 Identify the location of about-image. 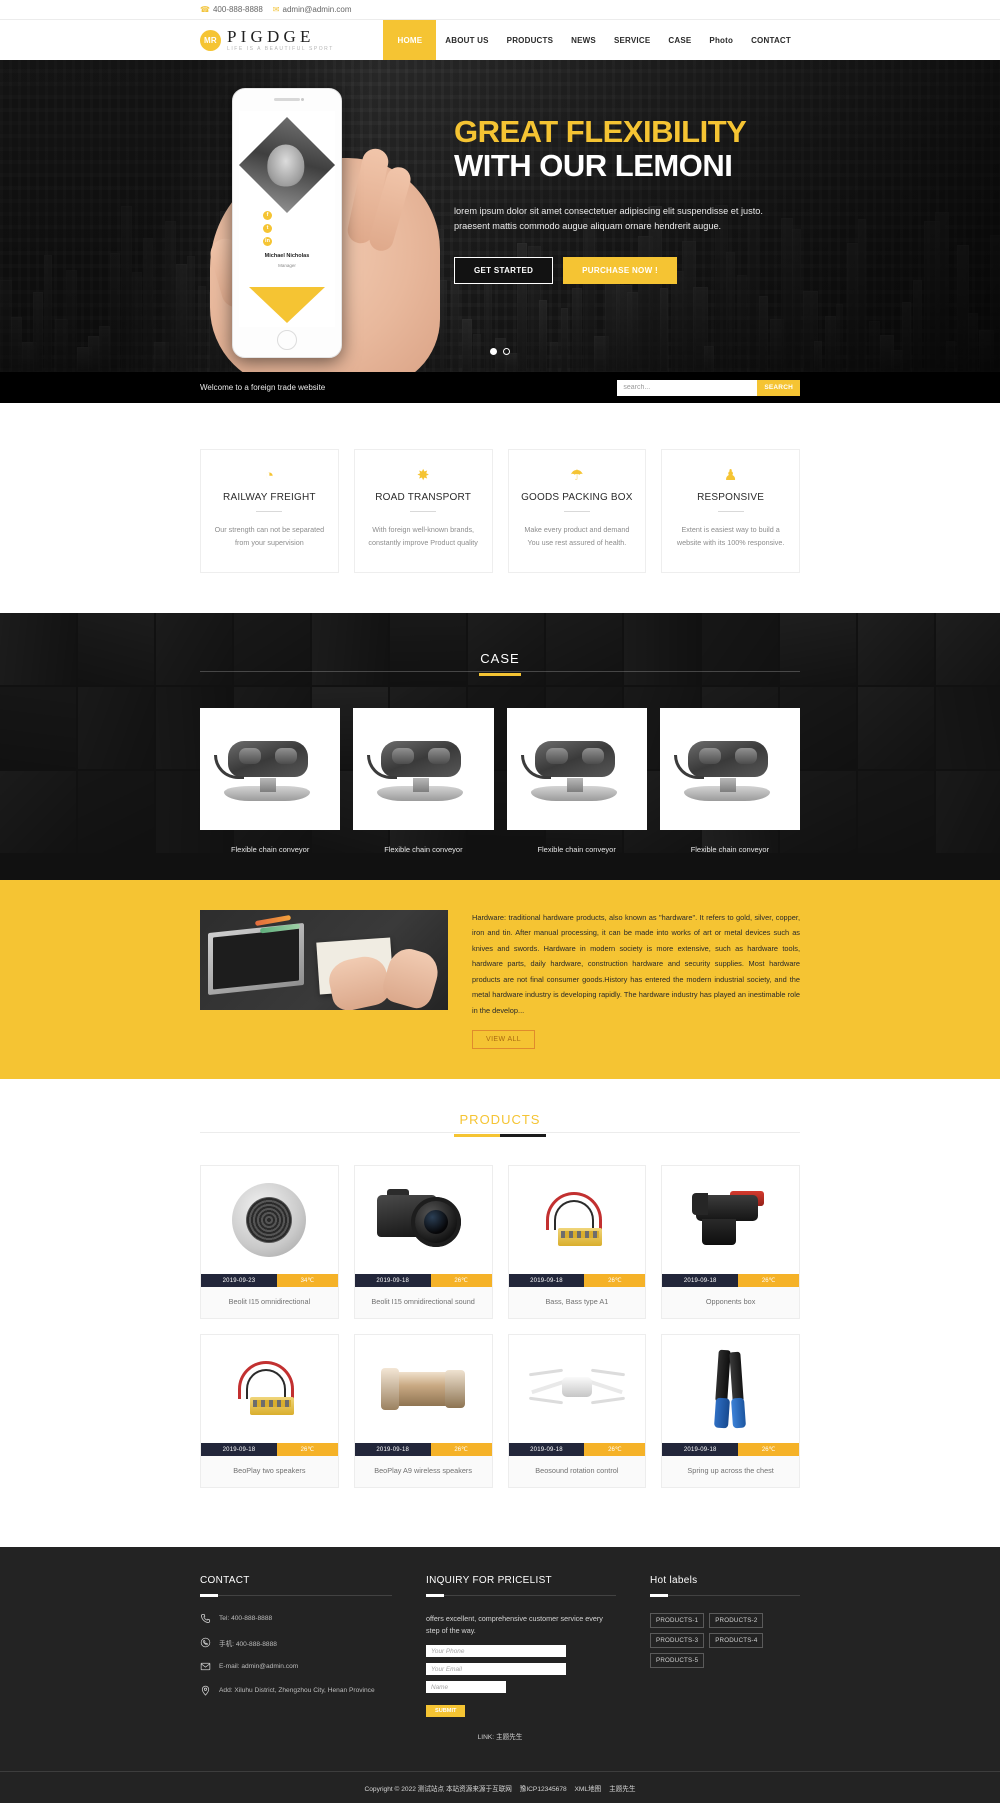
(324, 959).